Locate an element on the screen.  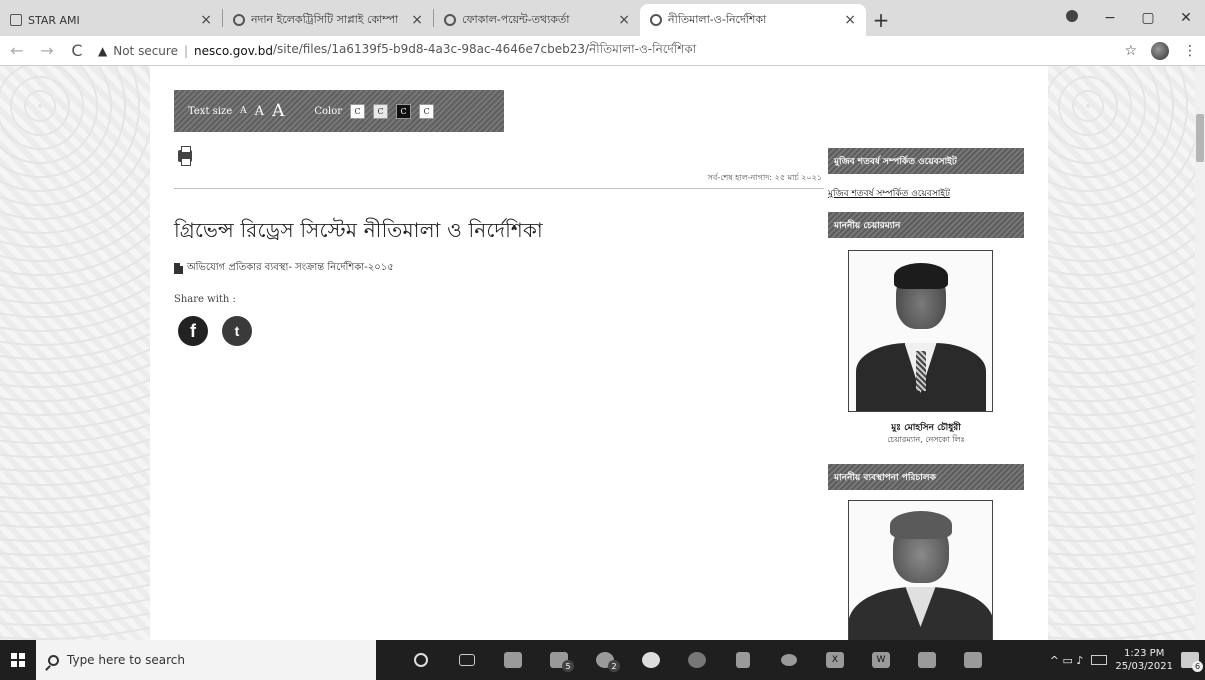
forward-button: → is located at coordinates (47, 50).